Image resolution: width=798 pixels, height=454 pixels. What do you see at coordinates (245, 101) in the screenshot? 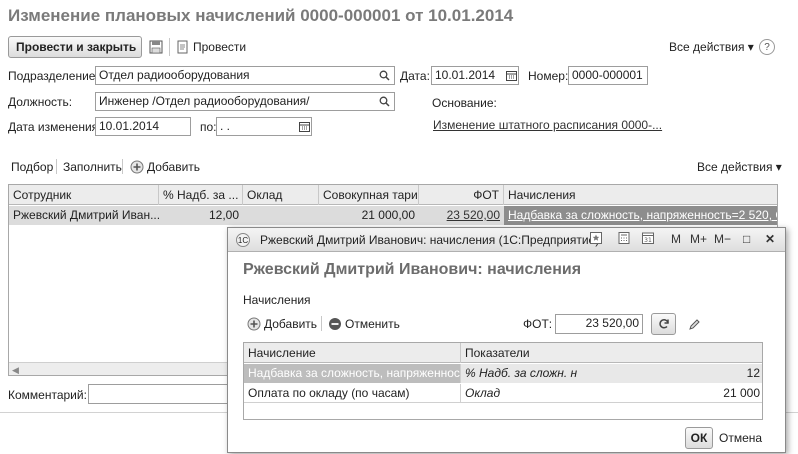
I see `position-field: Инженер /Отдел радиооборудования/` at bounding box center [245, 101].